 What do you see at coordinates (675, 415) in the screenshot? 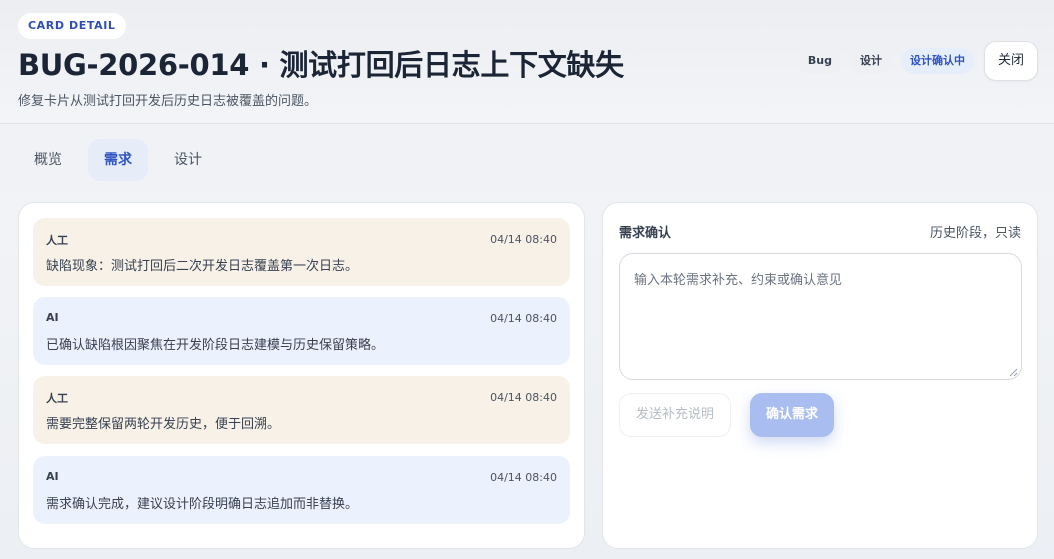
I see `send-supplement-button: 发送补充说明` at bounding box center [675, 415].